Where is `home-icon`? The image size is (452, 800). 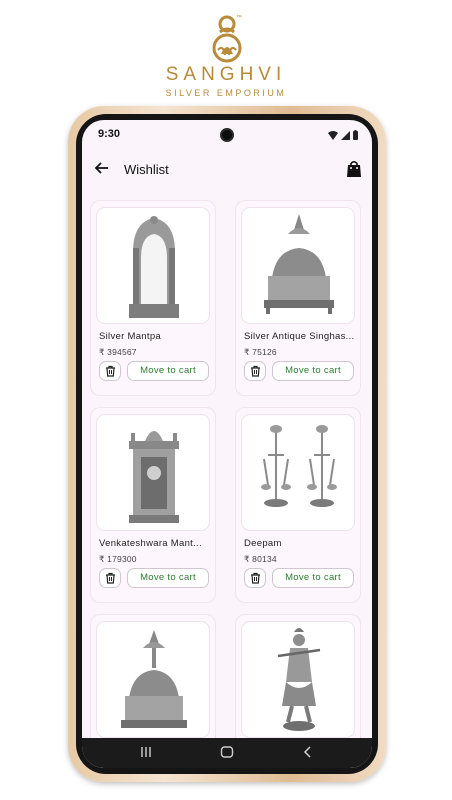 home-icon is located at coordinates (227, 753).